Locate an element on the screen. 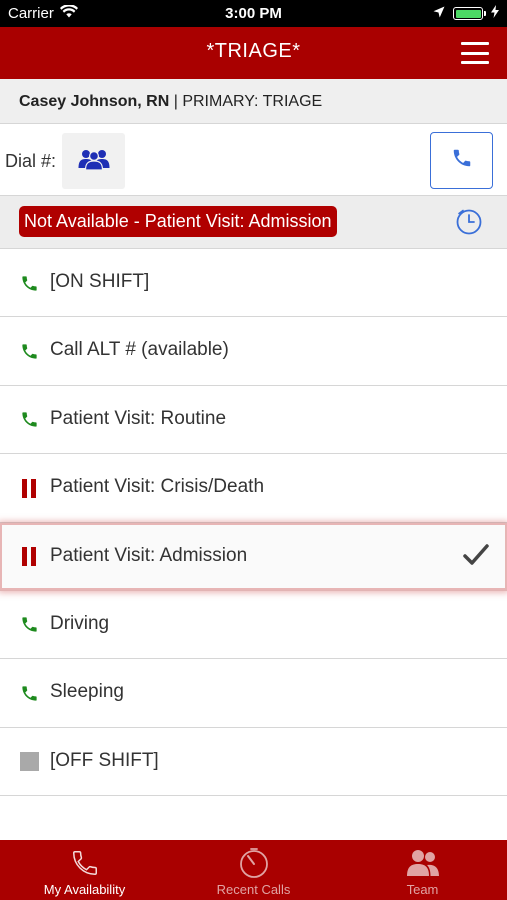 Image resolution: width=507 pixels, height=900 pixels. hamburger-menu-icon is located at coordinates (475, 53).